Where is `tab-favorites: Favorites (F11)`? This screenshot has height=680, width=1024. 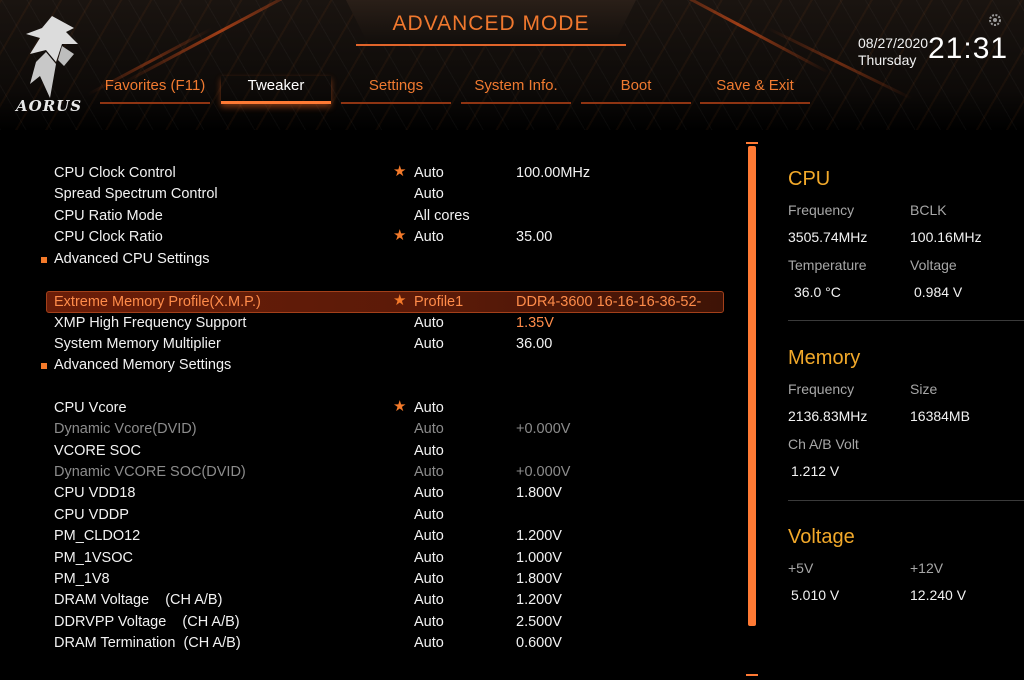 tab-favorites: Favorites (F11) is located at coordinates (155, 90).